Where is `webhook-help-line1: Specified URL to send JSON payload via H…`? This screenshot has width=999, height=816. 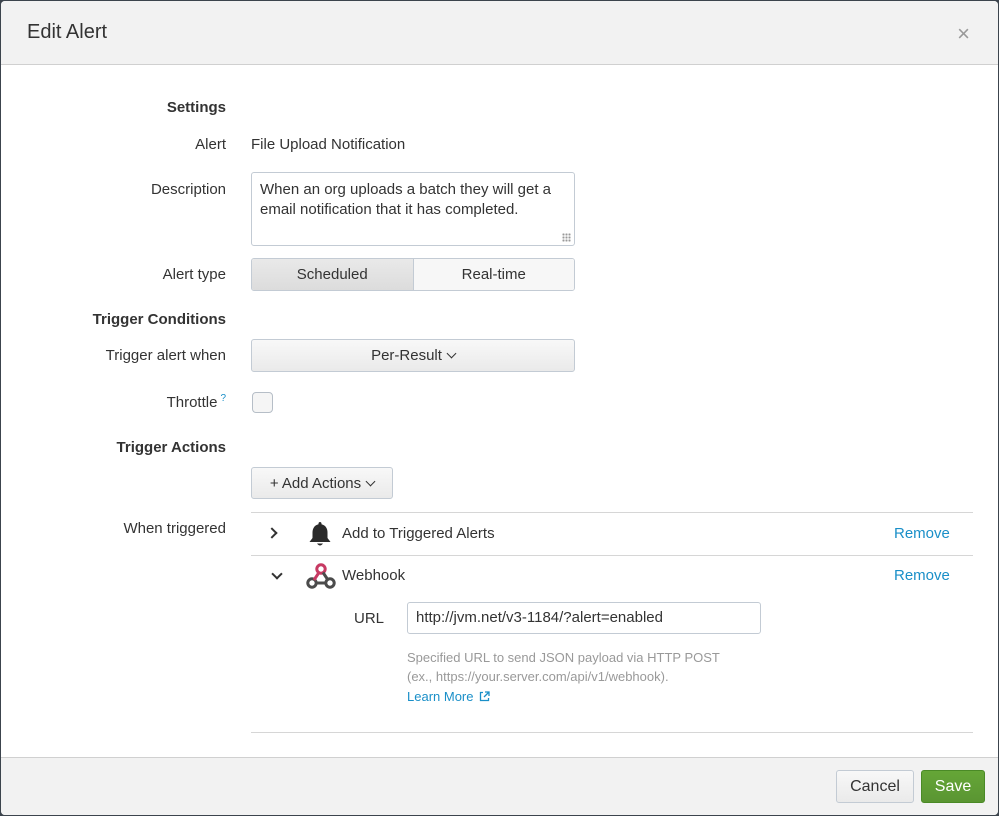 webhook-help-line1: Specified URL to send JSON payload via H… is located at coordinates (563, 657).